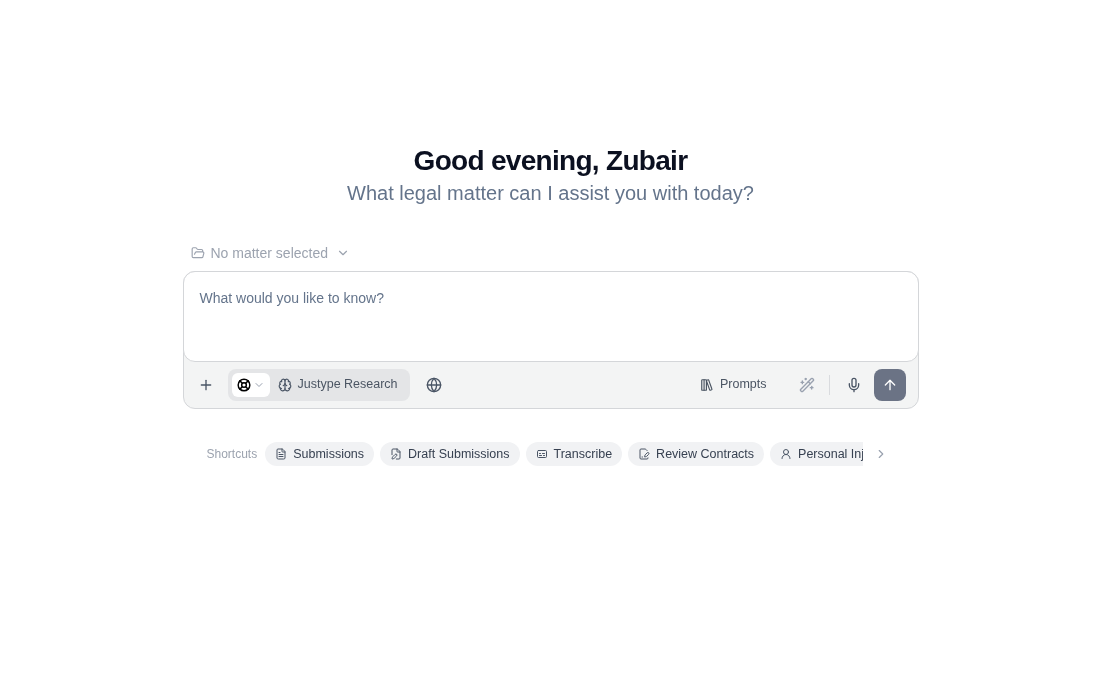  Describe the element at coordinates (550, 316) in the screenshot. I see `message-input: What would you like to know?` at that location.